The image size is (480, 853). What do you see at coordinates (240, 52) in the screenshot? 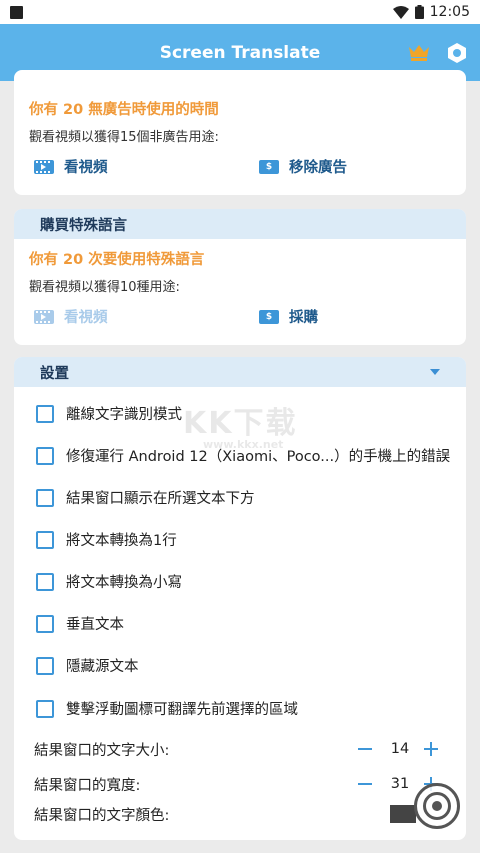
I see `app-title: Screen Translate` at bounding box center [240, 52].